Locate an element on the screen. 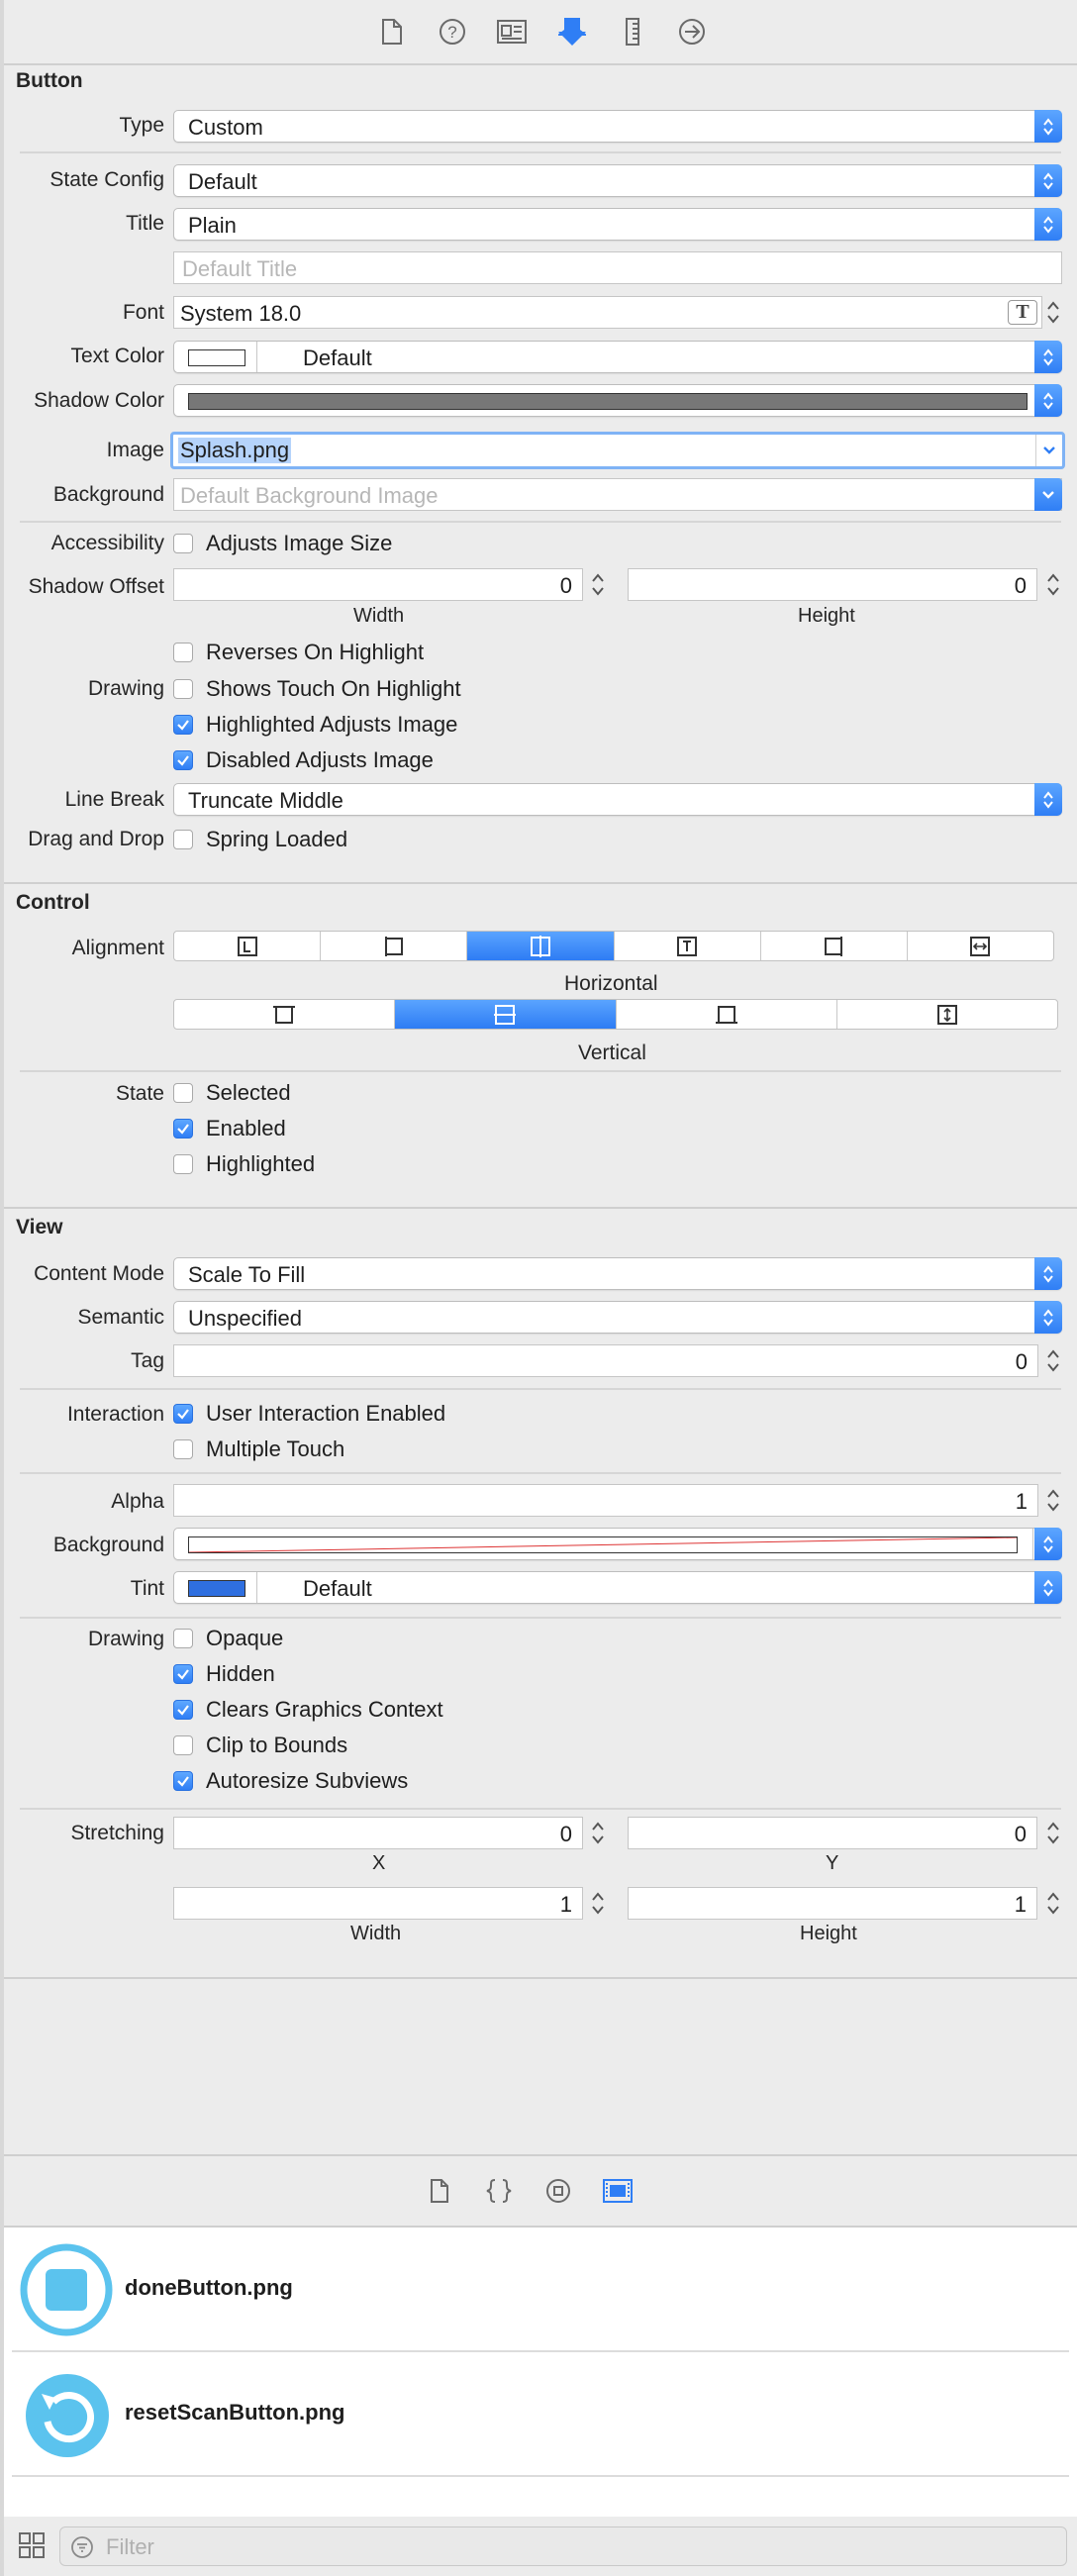 The height and width of the screenshot is (2576, 1077). align-fill-horizontal-icon is located at coordinates (980, 946).